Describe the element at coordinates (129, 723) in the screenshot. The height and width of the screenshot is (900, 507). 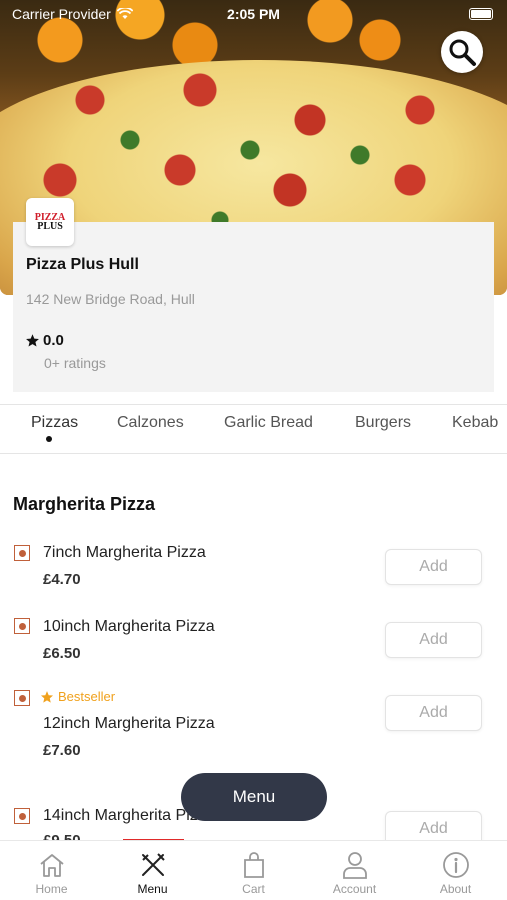
I see `item-name: 12inch Margherita Pizza` at that location.